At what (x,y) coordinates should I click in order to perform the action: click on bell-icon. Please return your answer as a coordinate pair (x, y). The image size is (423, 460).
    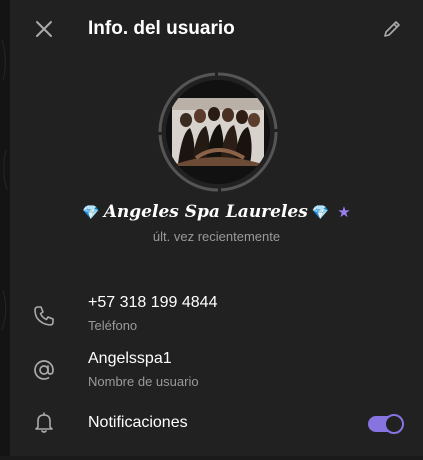
    Looking at the image, I should click on (44, 422).